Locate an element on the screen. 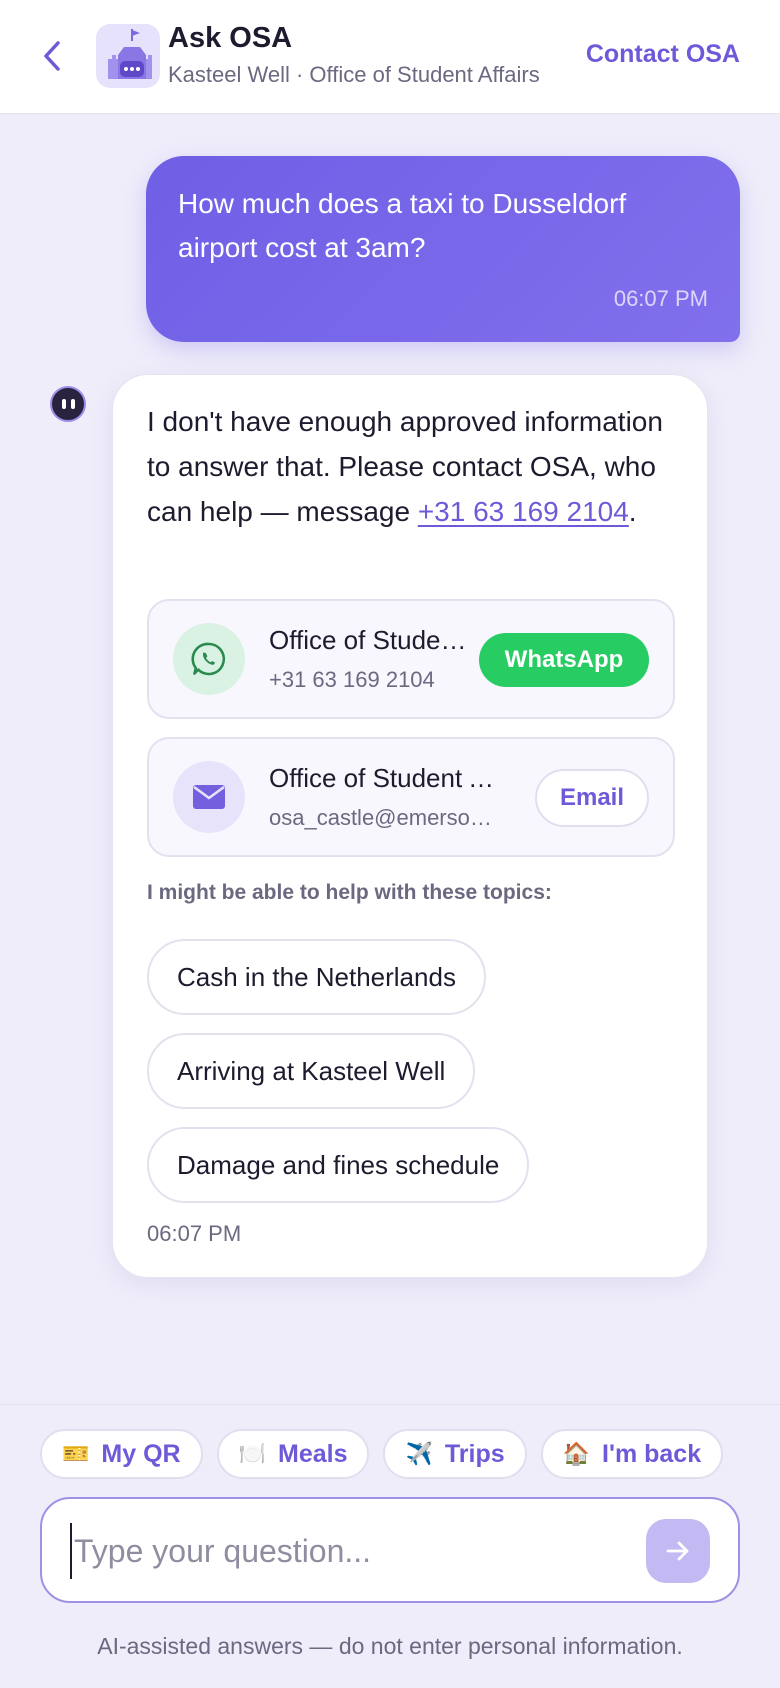  quick-action-meals: 🍽️ Meals is located at coordinates (293, 1454).